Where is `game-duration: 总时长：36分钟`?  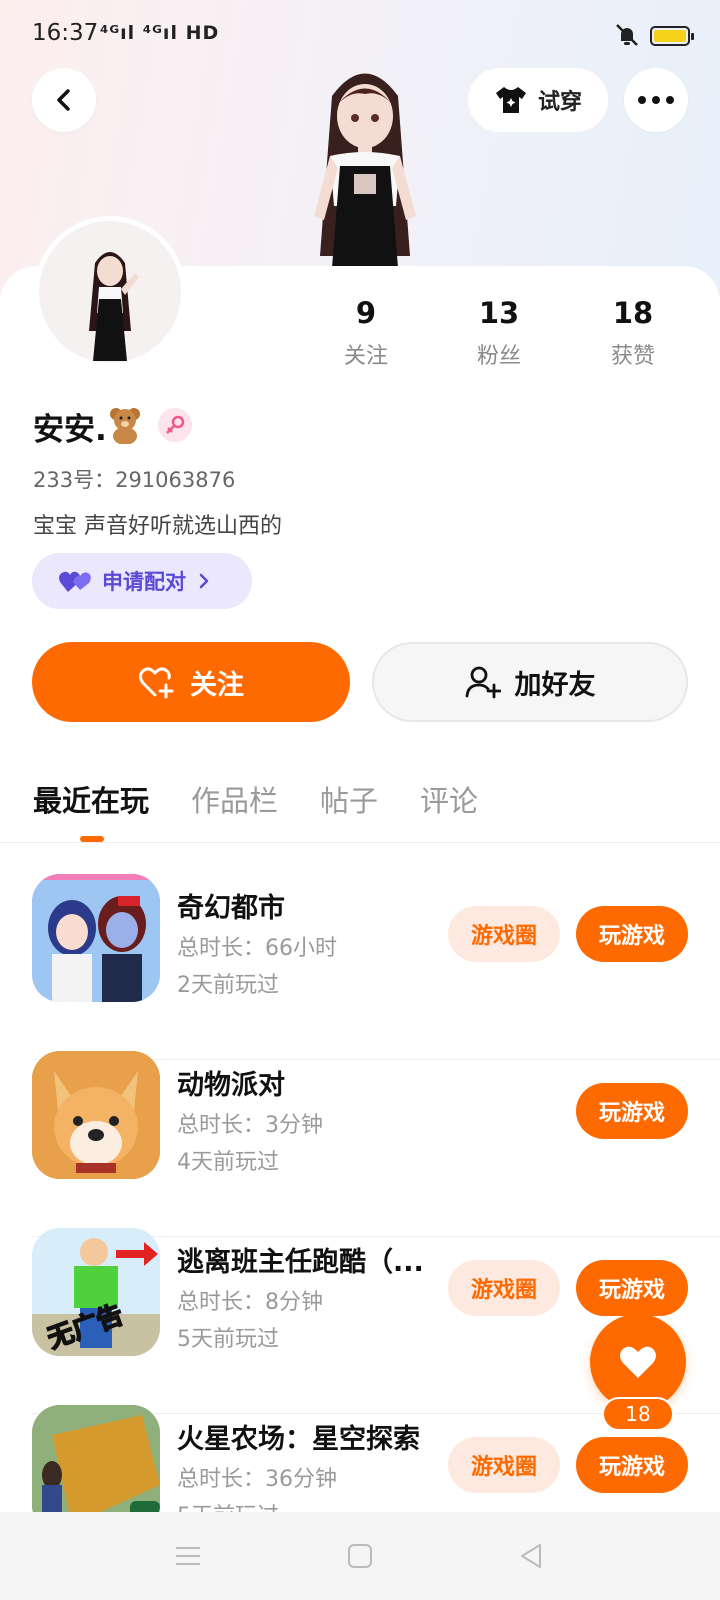 game-duration: 总时长：36分钟 is located at coordinates (257, 1479).